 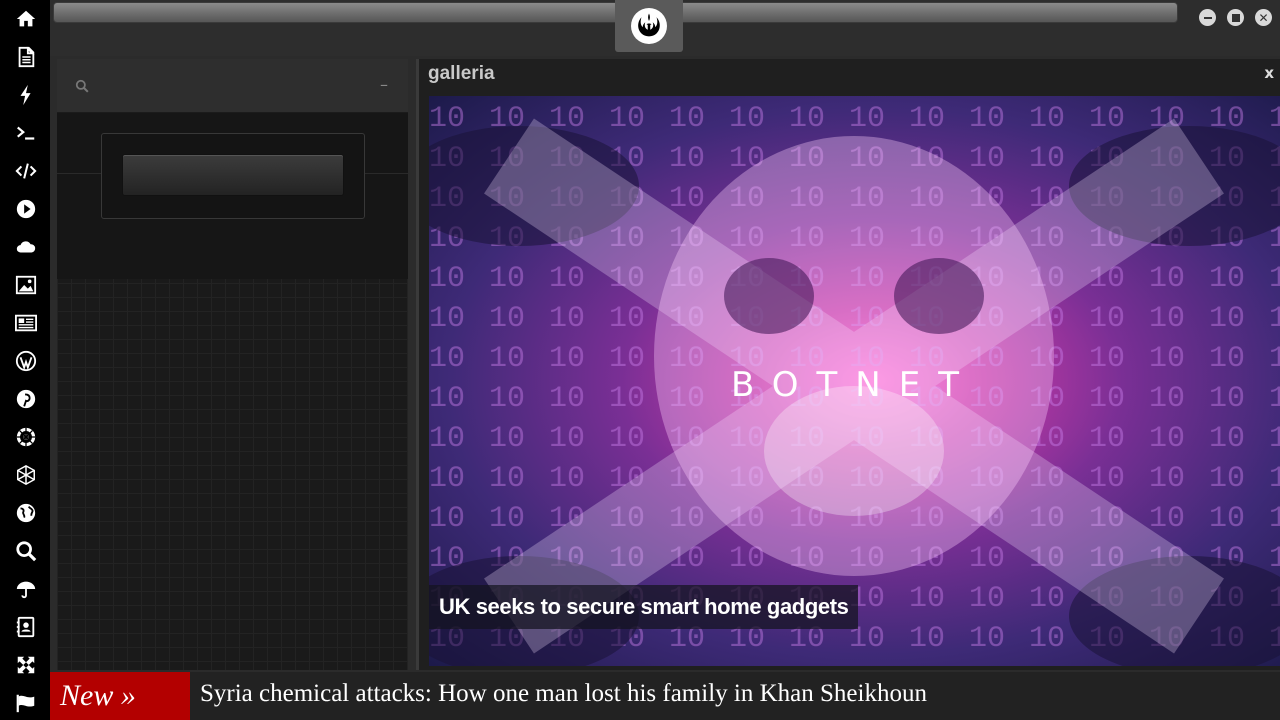 I want to click on rebel-alliance-icon, so click(x=649, y=26).